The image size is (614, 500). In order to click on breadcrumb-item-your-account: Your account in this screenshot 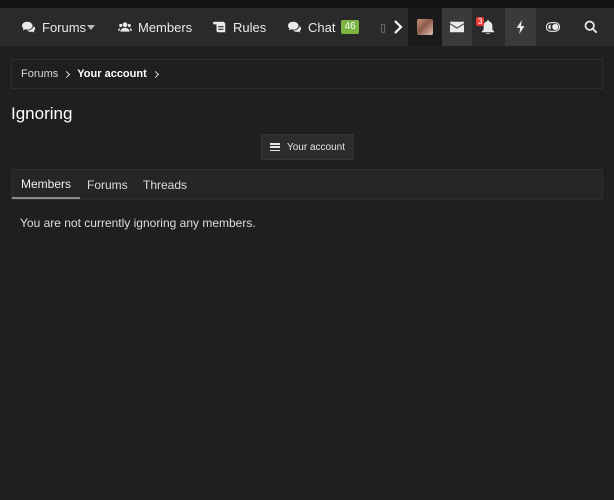, I will do `click(111, 74)`.